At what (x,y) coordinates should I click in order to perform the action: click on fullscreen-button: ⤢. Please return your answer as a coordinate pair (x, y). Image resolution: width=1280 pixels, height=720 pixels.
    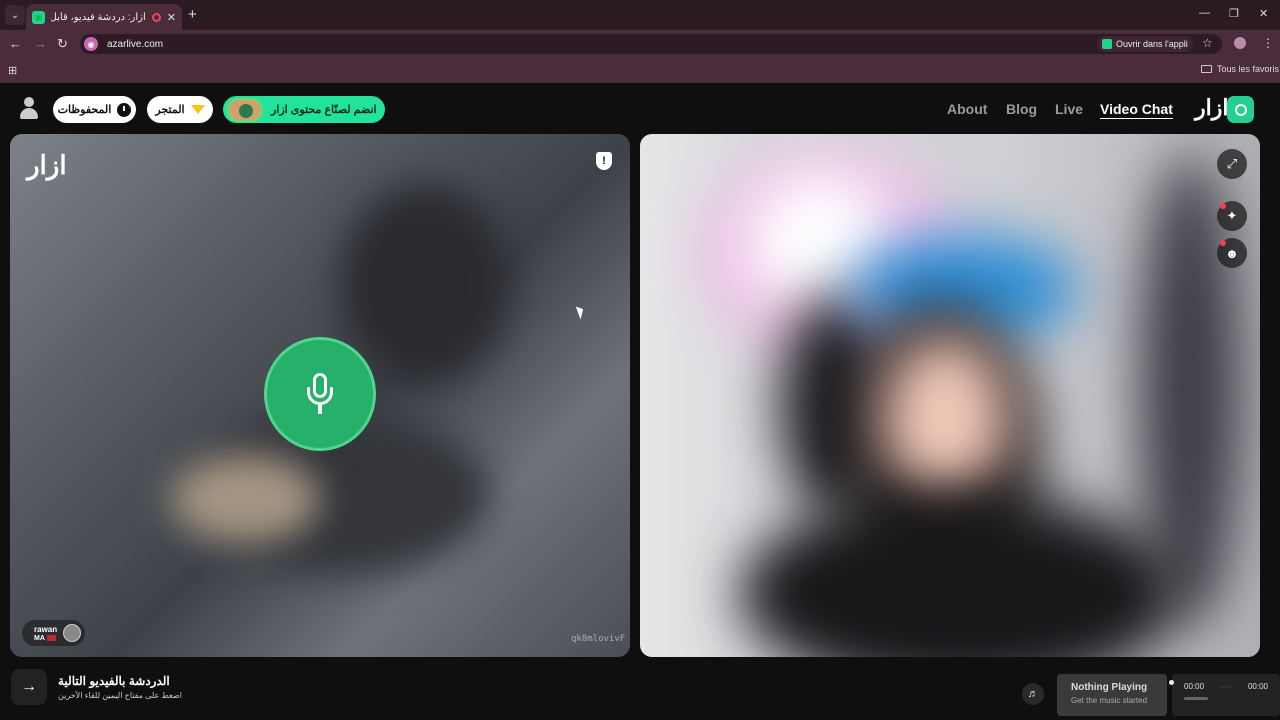
    Looking at the image, I should click on (1232, 164).